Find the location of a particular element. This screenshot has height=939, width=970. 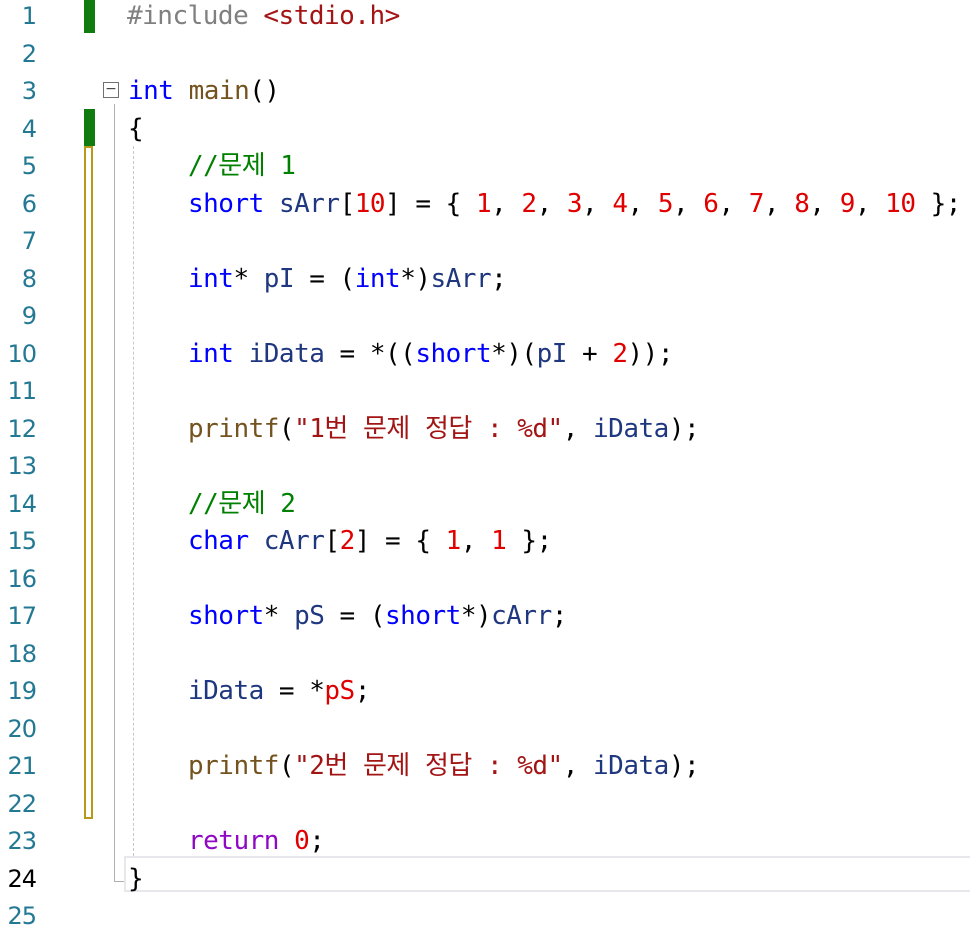

code-text: printf("1번 문제 정답 : %d", iData); is located at coordinates (444, 428).